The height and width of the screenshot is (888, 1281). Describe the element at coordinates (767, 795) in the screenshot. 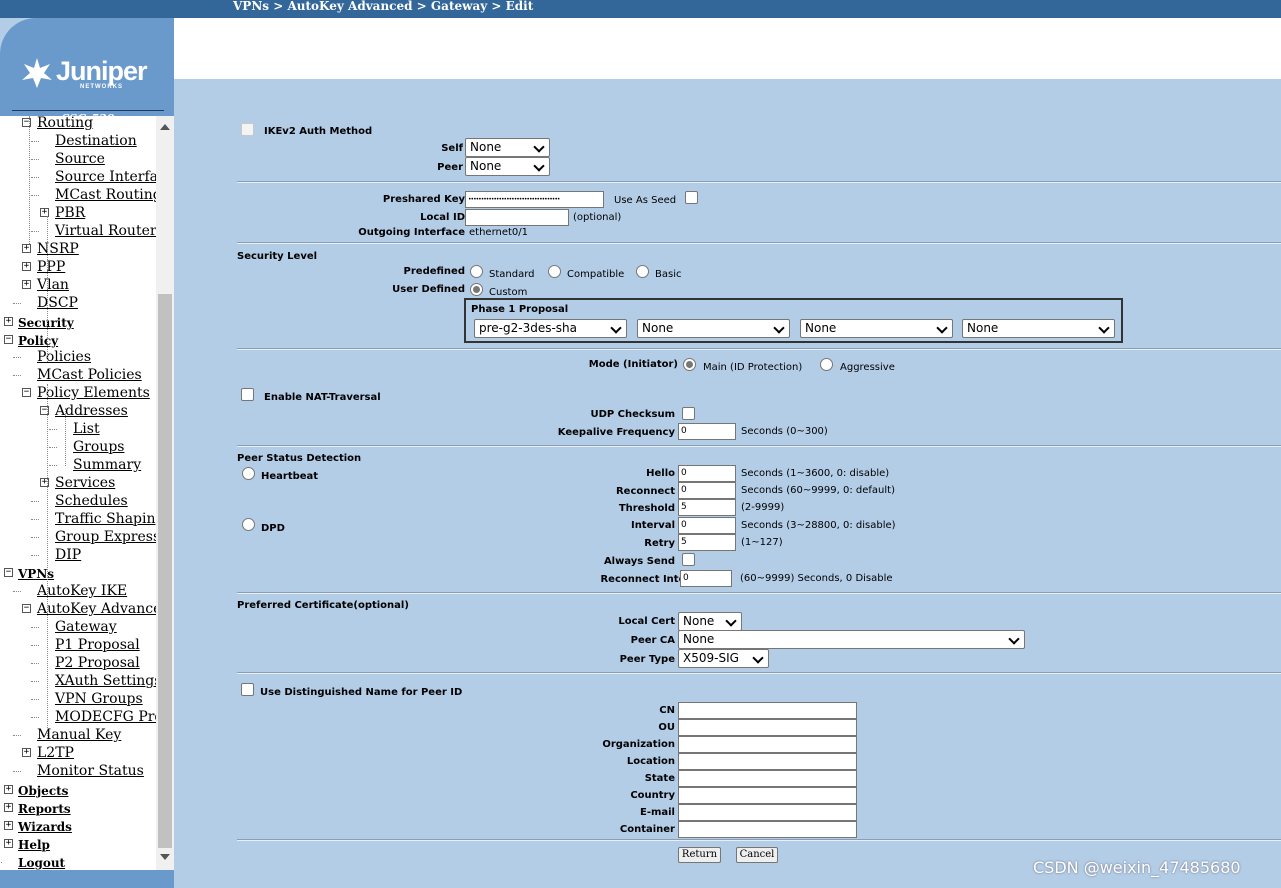

I see `dn-country-input` at that location.